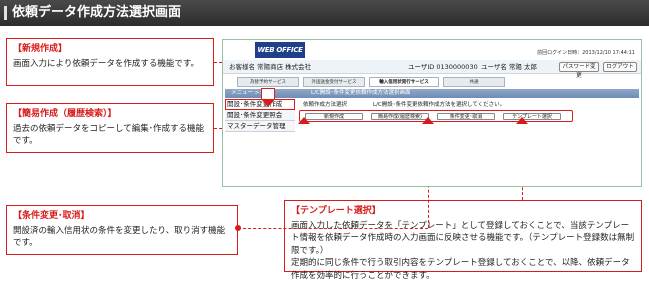  Describe the element at coordinates (304, 120) in the screenshot. I see `arrow-simple-icon` at that location.